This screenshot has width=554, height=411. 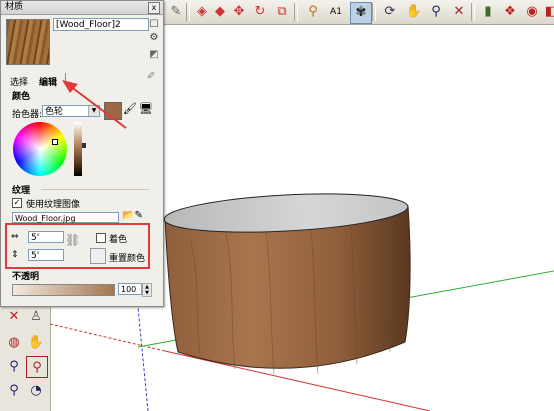 What do you see at coordinates (101, 238) in the screenshot?
I see `colorize-checkbox` at bounding box center [101, 238].